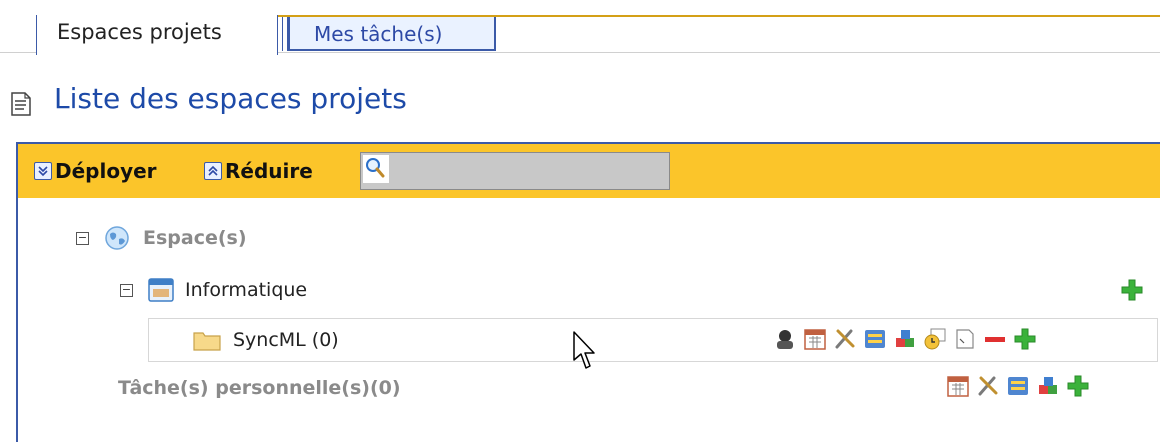 The height and width of the screenshot is (442, 1160). I want to click on folder-icon, so click(207, 341).